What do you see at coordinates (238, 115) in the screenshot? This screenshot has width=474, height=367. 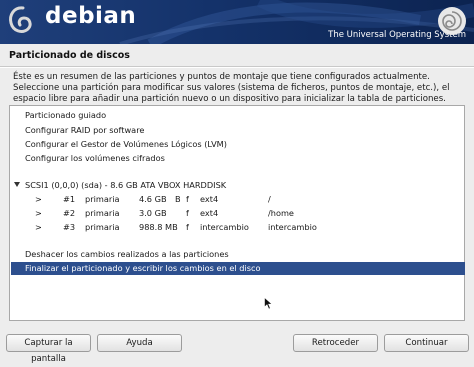 I see `menu-item-guided: Particionado guiado` at bounding box center [238, 115].